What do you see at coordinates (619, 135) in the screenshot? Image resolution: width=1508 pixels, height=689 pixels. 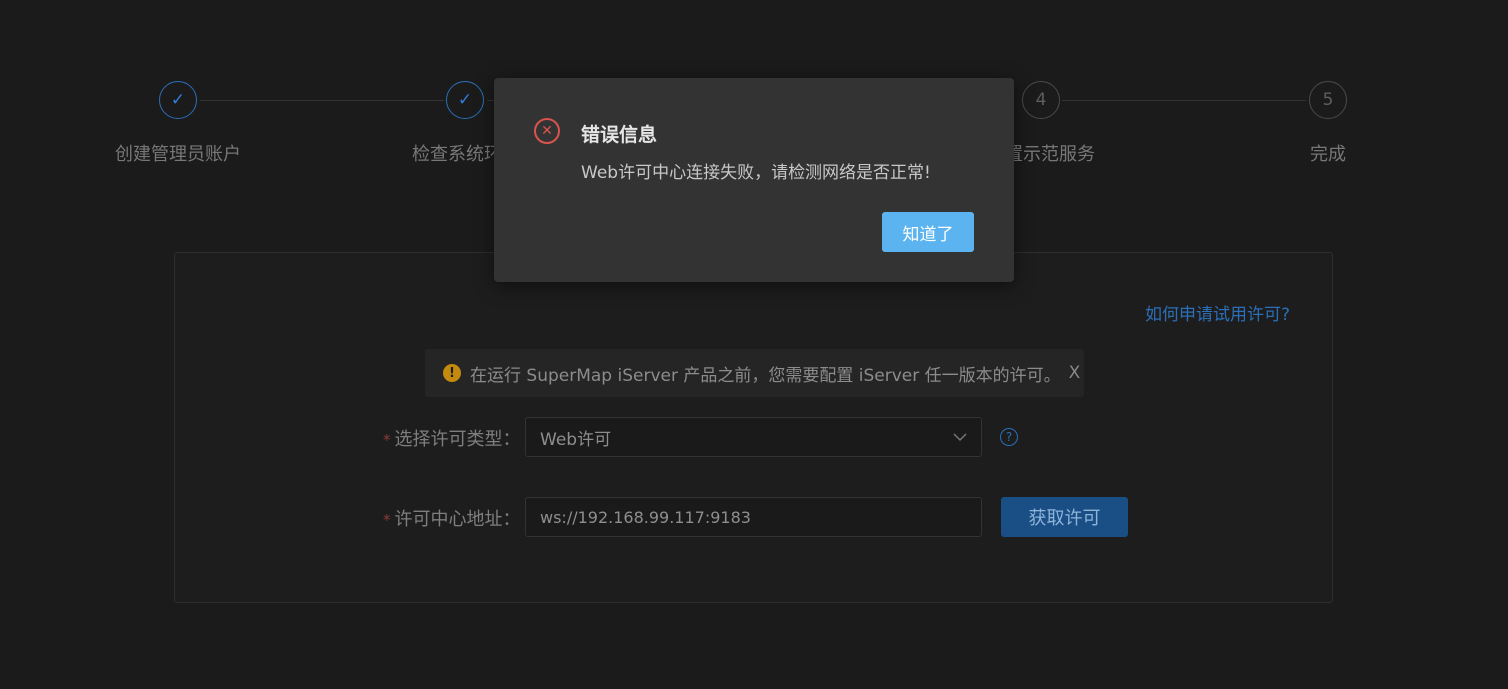 I see `error-dialog-title: 错误信息` at bounding box center [619, 135].